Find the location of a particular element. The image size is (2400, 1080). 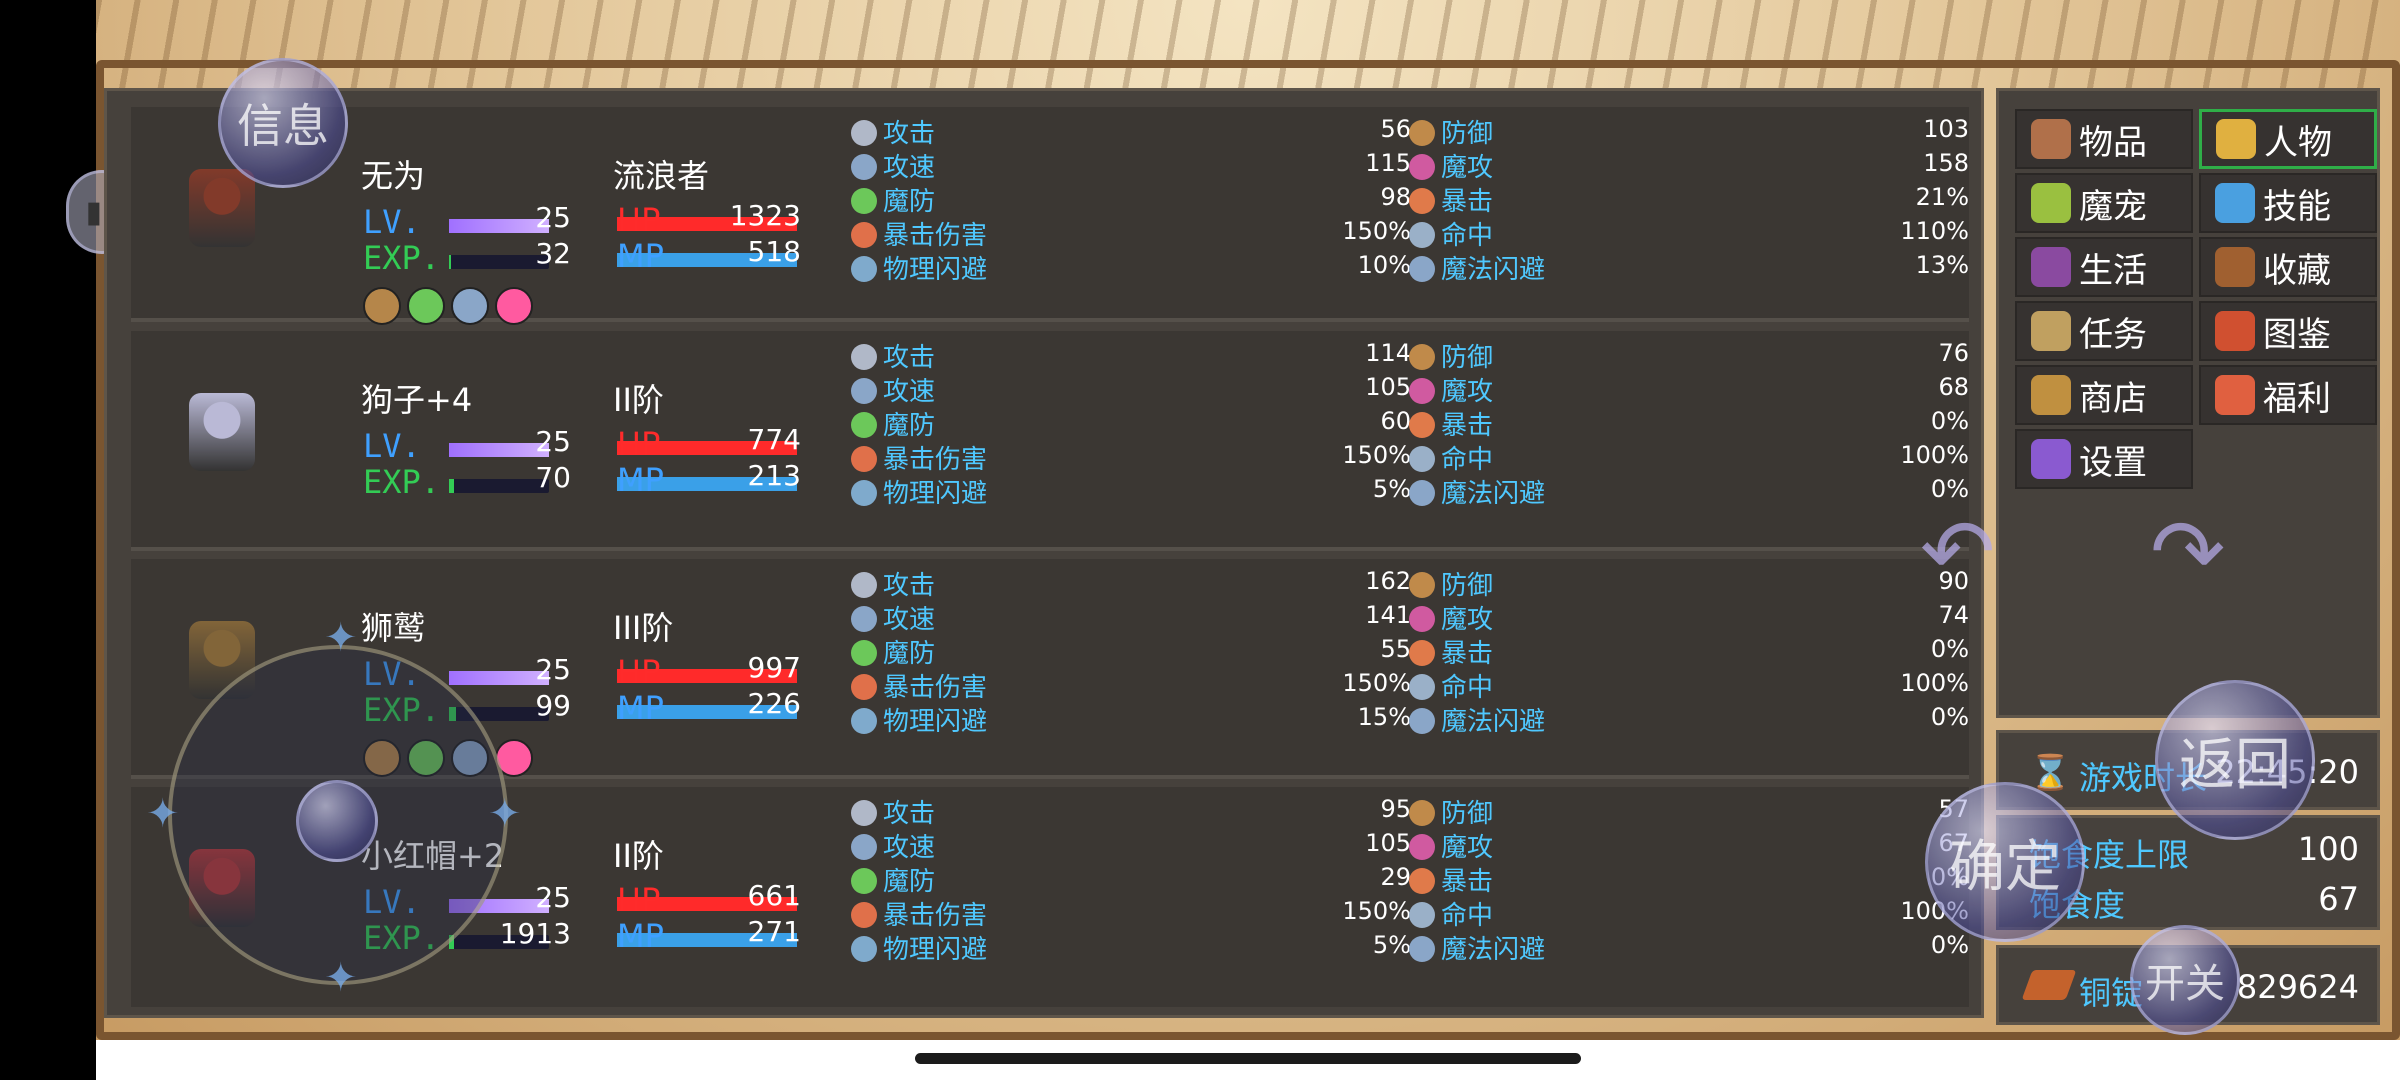

menu-skill-button: 技能 is located at coordinates (2288, 203).